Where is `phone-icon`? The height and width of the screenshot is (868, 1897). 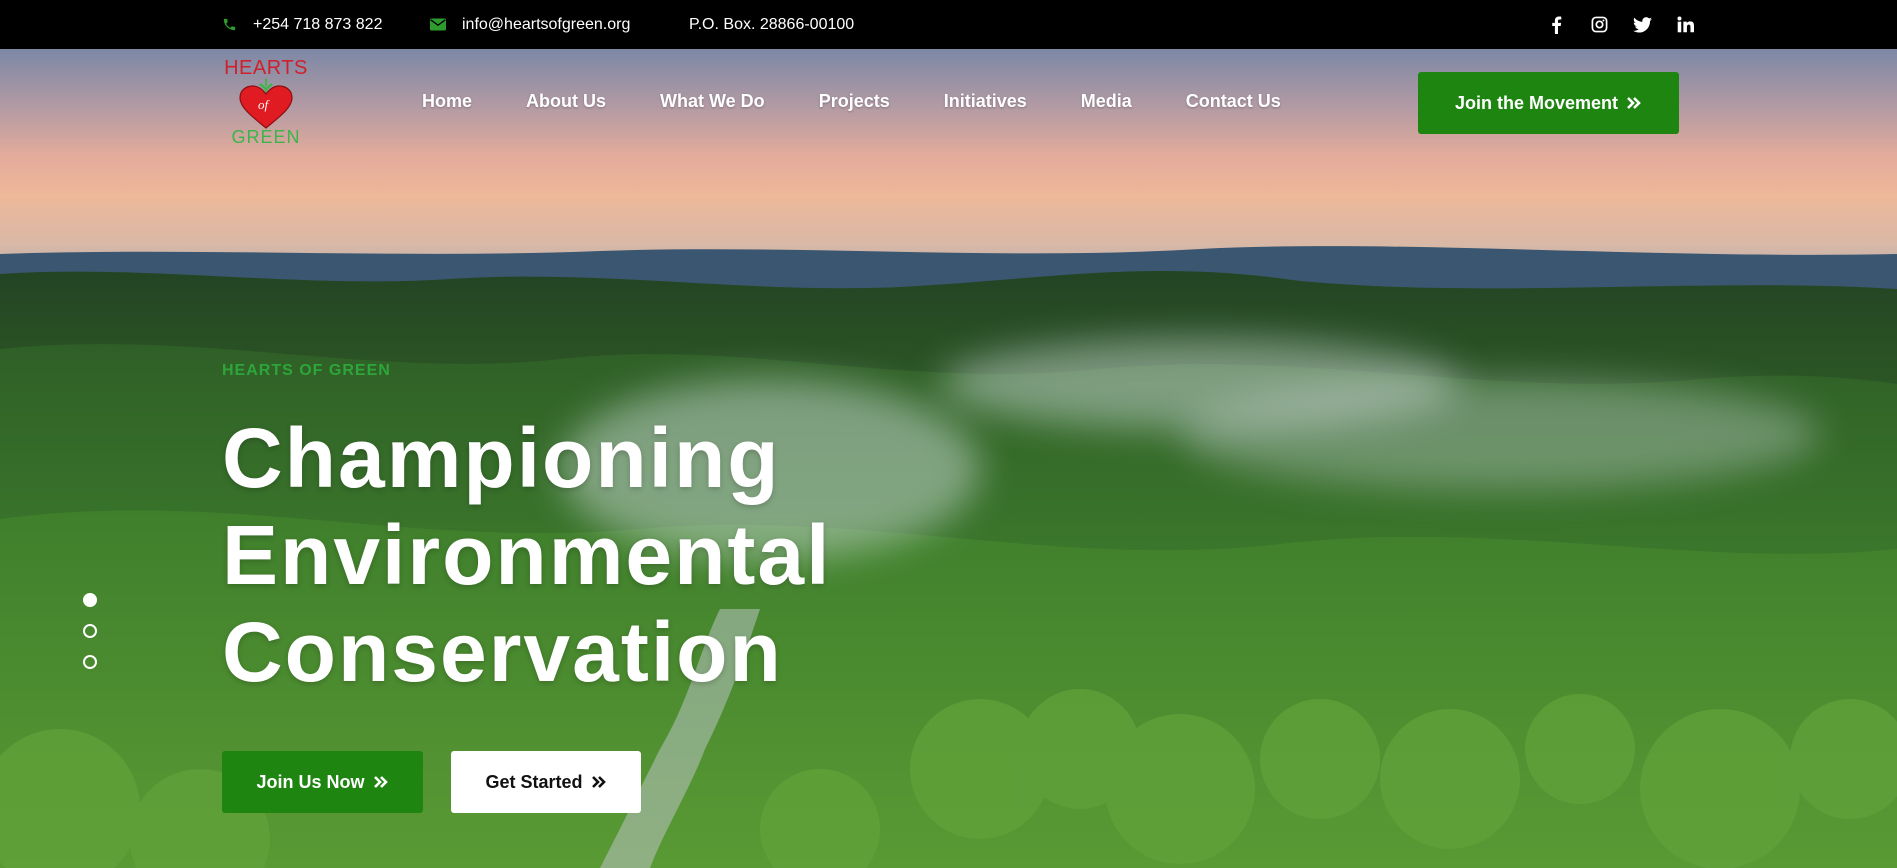
phone-icon is located at coordinates (229, 24).